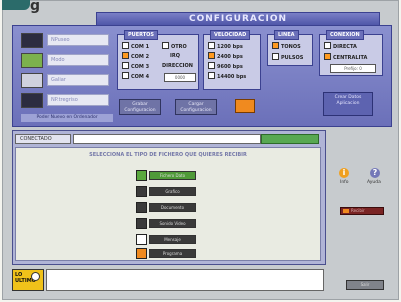 This screenshot has height=302, width=401. I want to click on connection-title: CONEXION, so click(345, 35).